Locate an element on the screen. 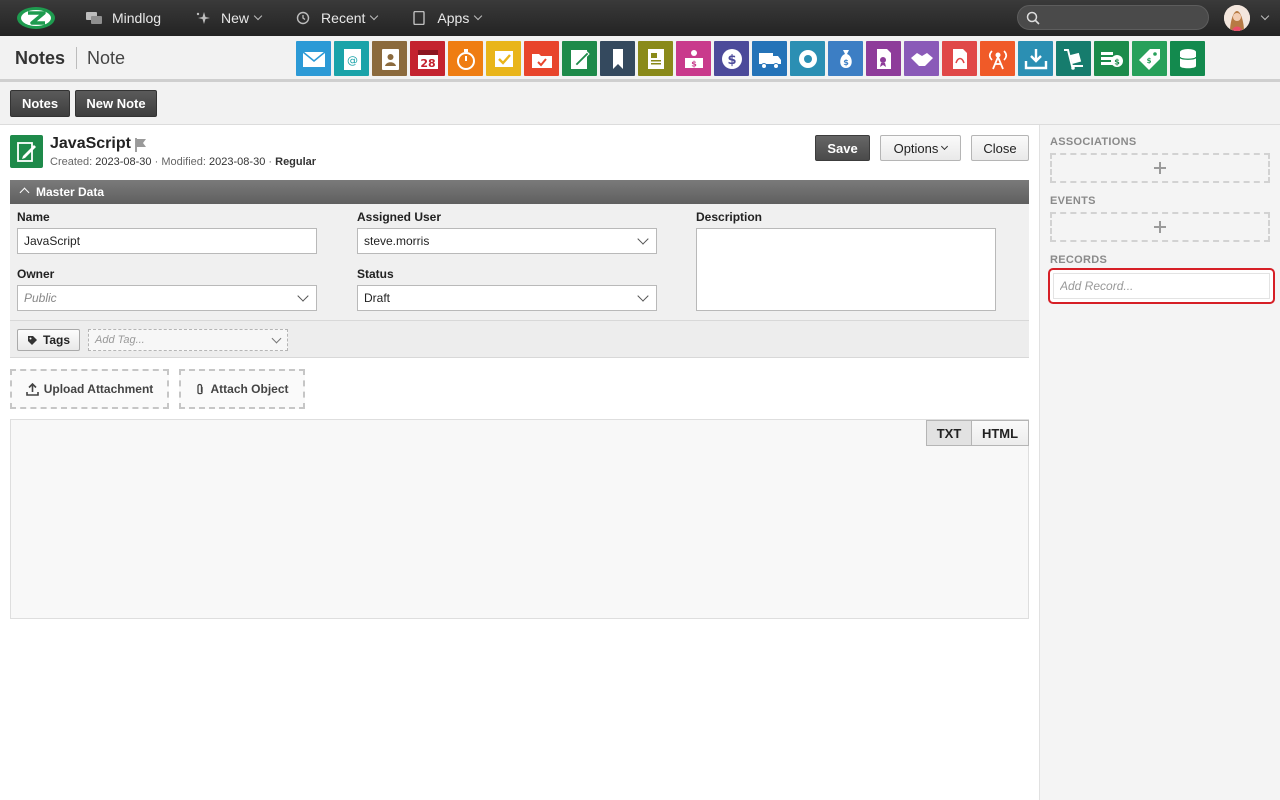 The height and width of the screenshot is (800, 1280). calendar-app-icon: 28 is located at coordinates (427, 58).